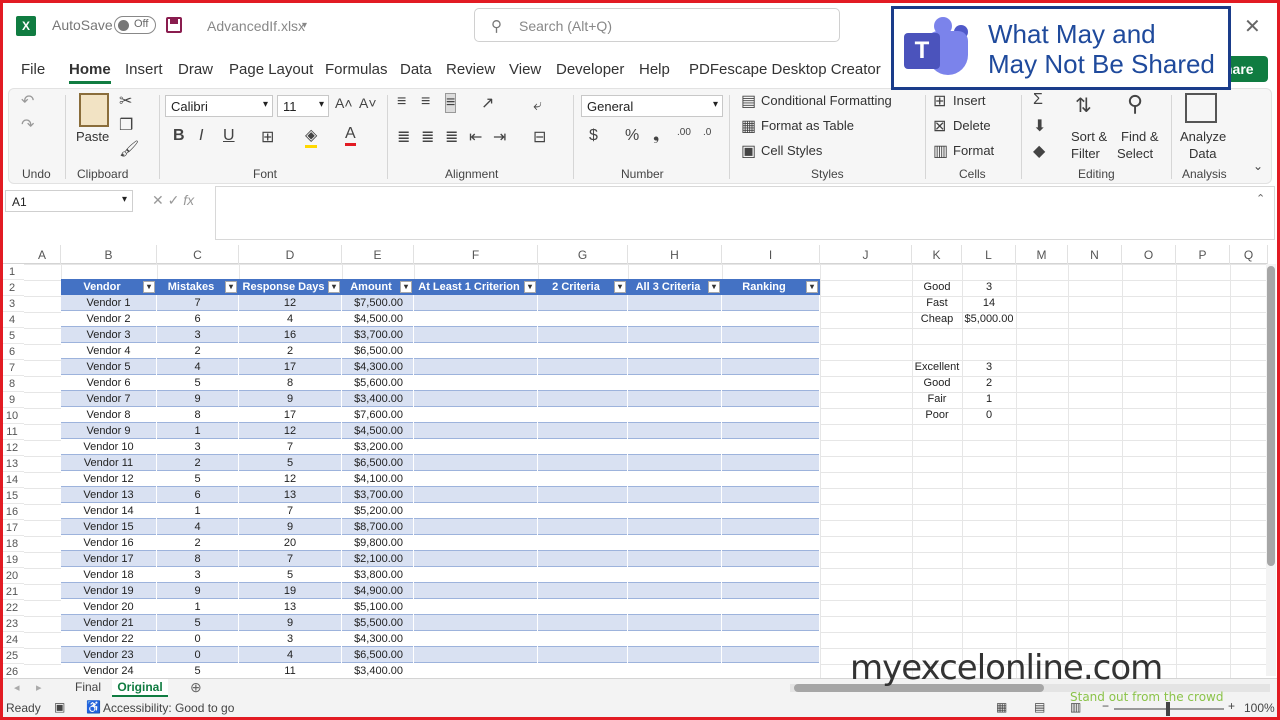 The width and height of the screenshot is (1280, 720). I want to click on row-header: 14, so click(12, 480).